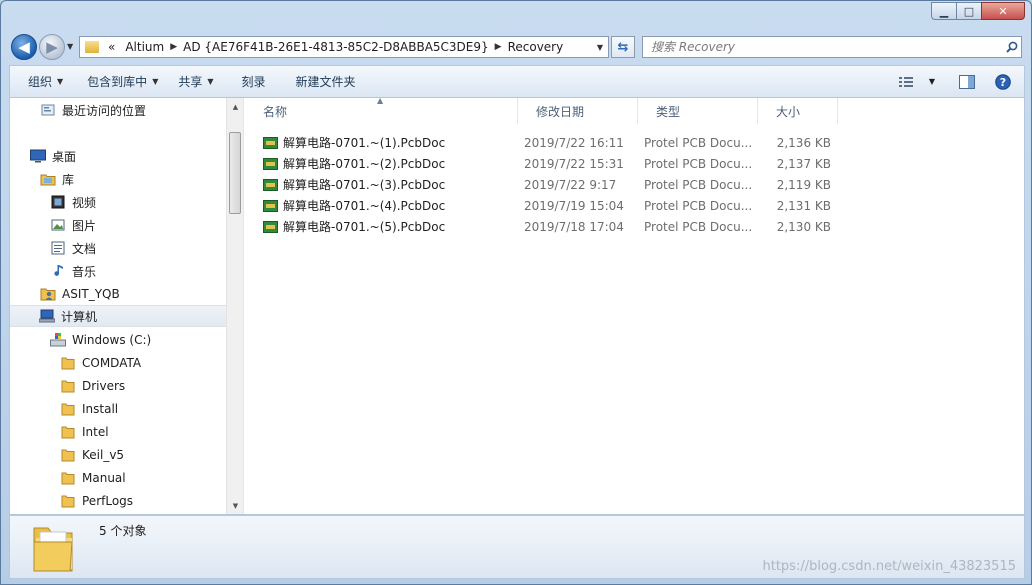  Describe the element at coordinates (967, 82) in the screenshot. I see `preview-pane-button` at that location.